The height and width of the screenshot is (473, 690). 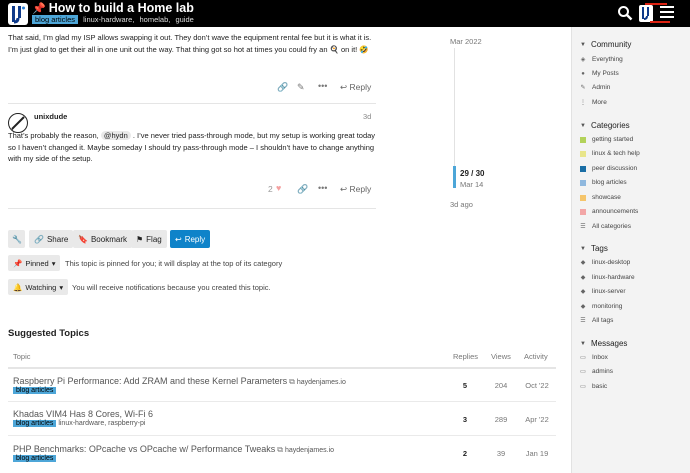 I want to click on topic-replies: 2, so click(x=465, y=453).